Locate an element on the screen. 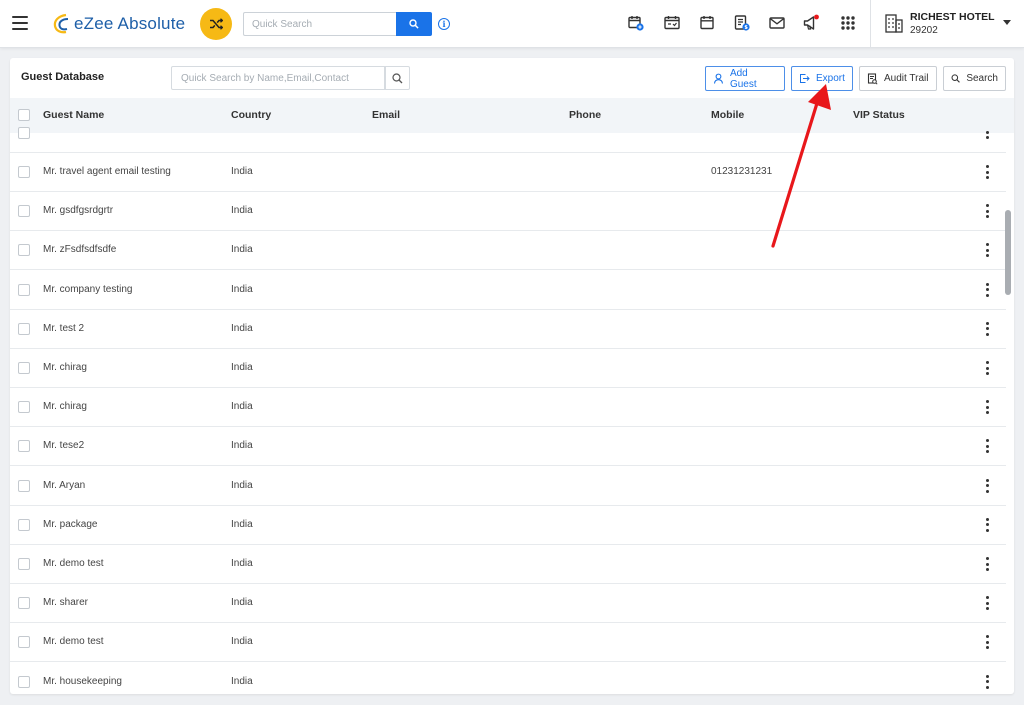  table-row: Mr. gsdfgsrdgrtr India is located at coordinates (508, 212).